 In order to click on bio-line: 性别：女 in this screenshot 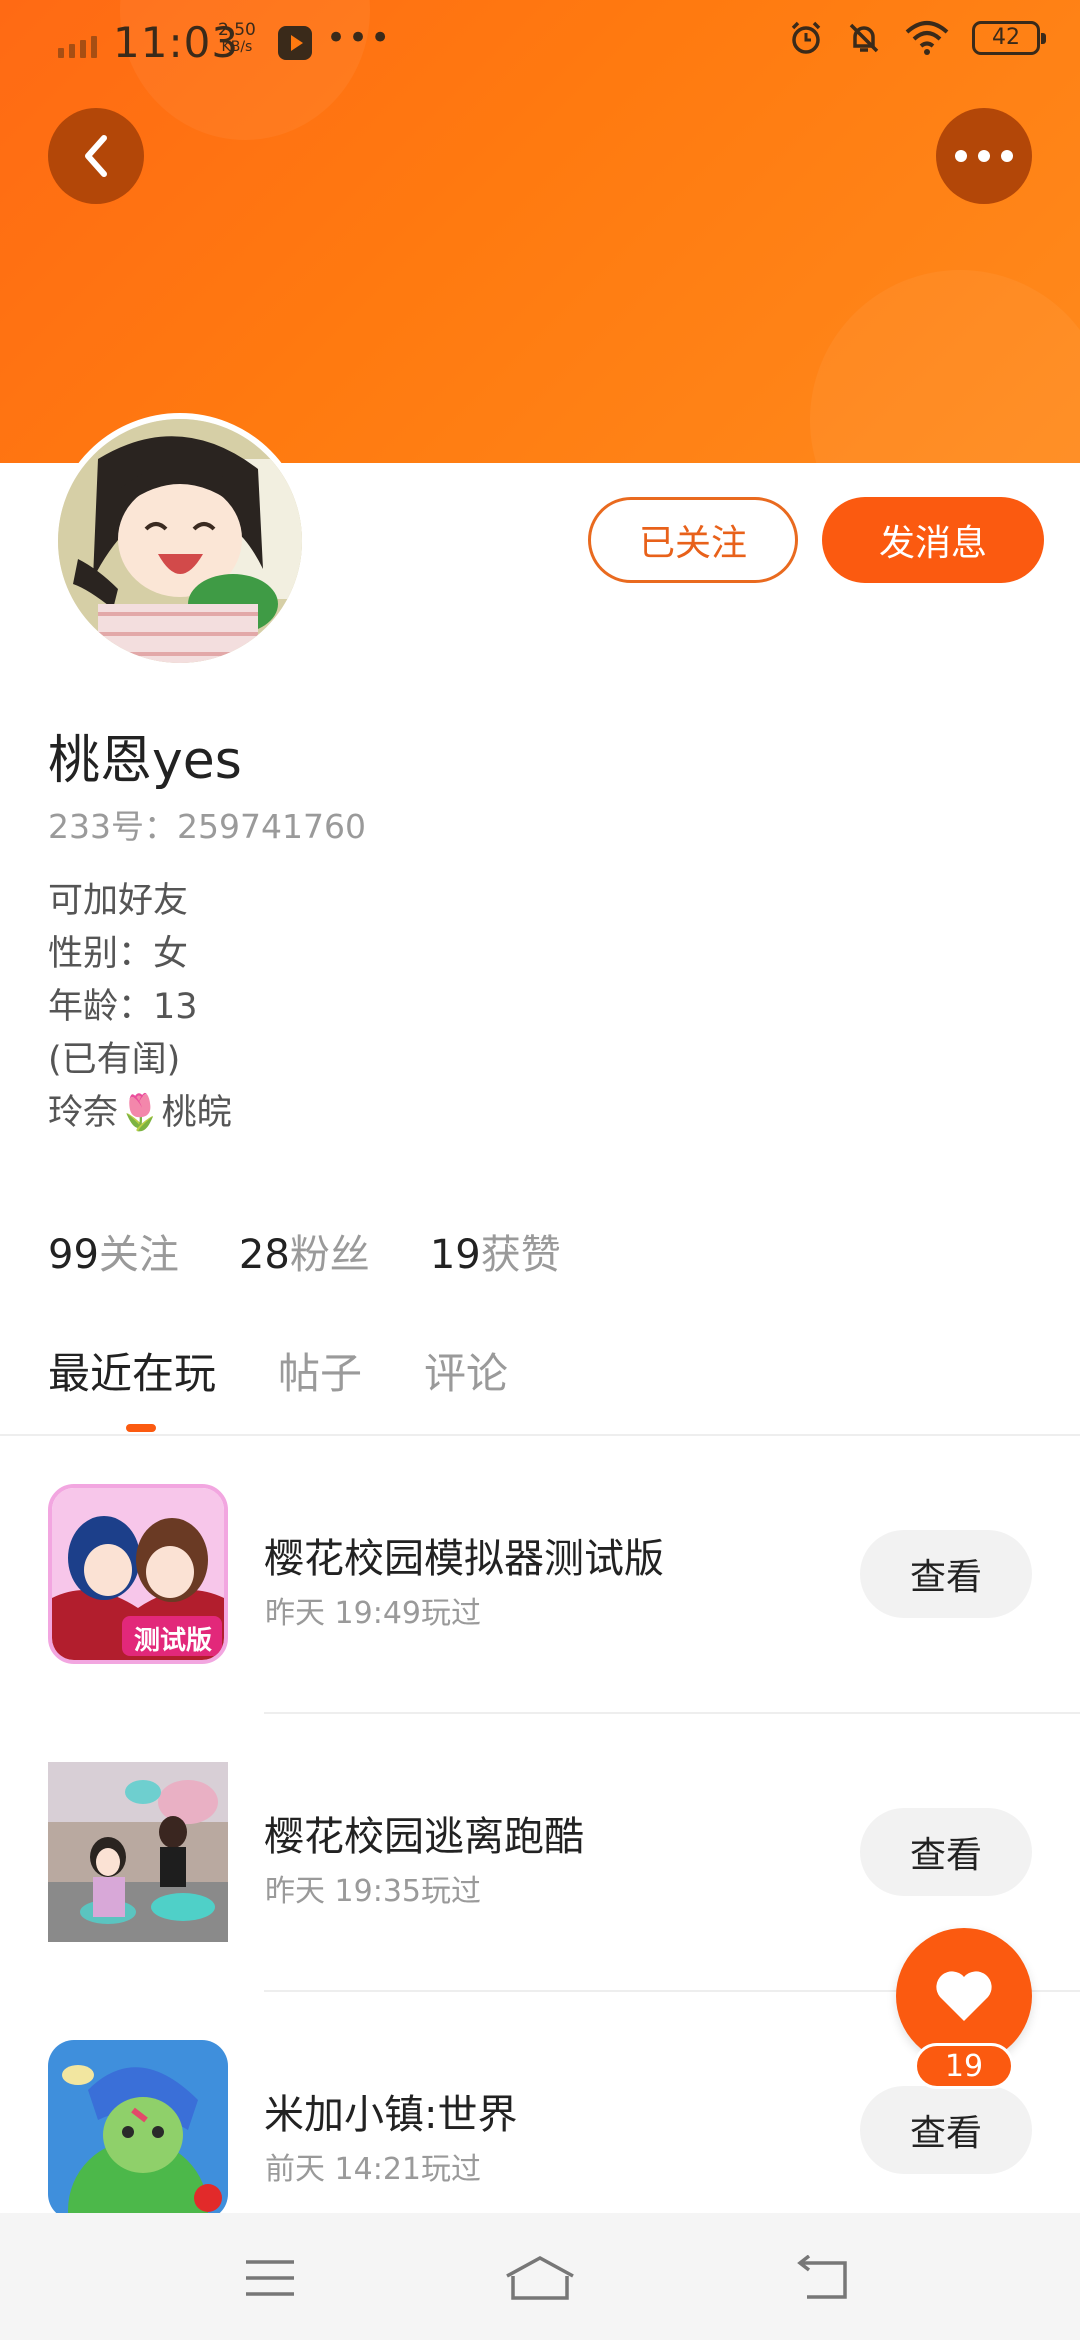, I will do `click(118, 954)`.